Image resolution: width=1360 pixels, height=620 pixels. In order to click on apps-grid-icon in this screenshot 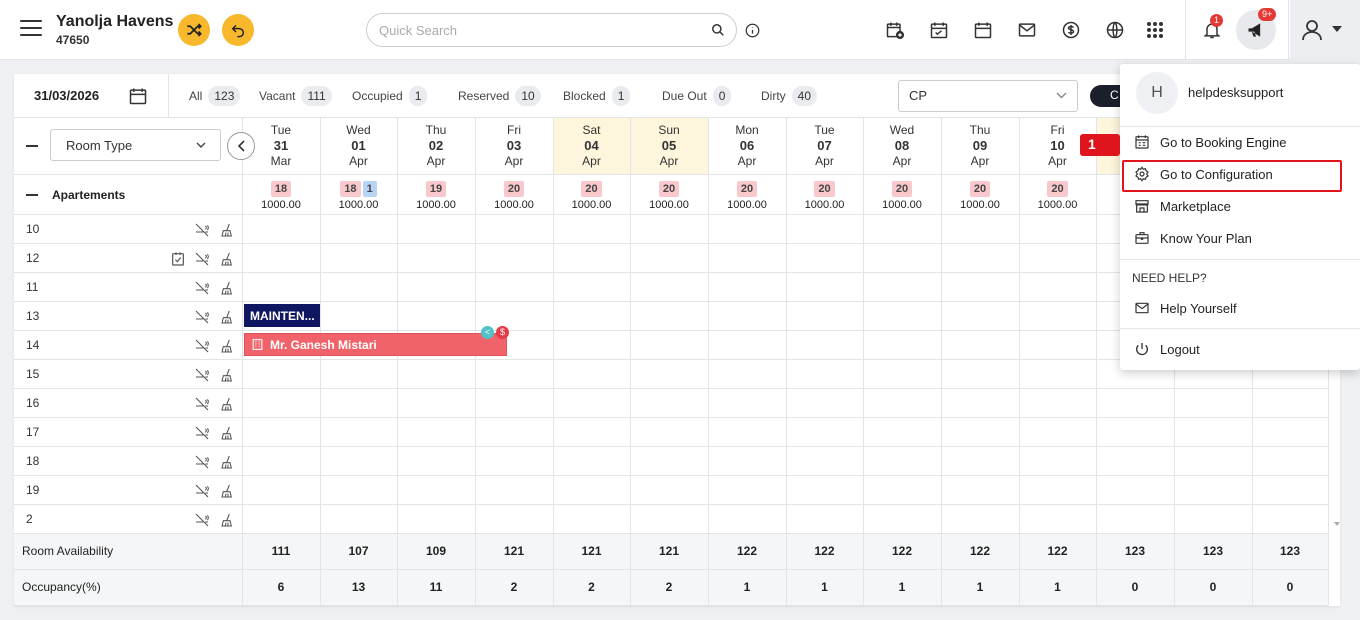, I will do `click(1155, 30)`.